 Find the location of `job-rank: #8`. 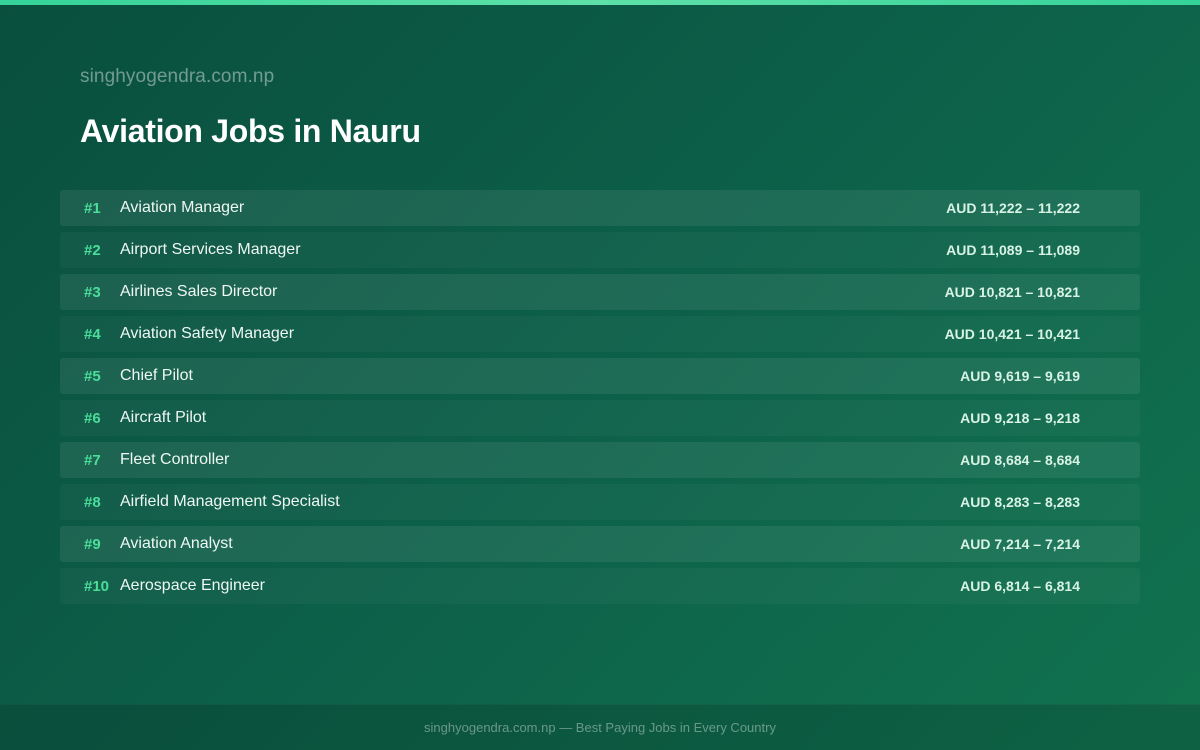

job-rank: #8 is located at coordinates (92, 502).